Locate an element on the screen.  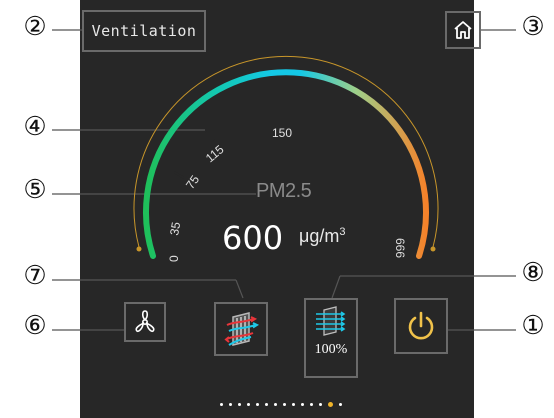
callout-3: ③ is located at coordinates (533, 27).